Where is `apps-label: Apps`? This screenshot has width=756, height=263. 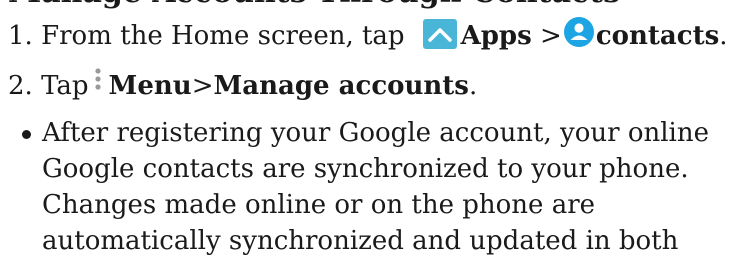
apps-label: Apps is located at coordinates (496, 36).